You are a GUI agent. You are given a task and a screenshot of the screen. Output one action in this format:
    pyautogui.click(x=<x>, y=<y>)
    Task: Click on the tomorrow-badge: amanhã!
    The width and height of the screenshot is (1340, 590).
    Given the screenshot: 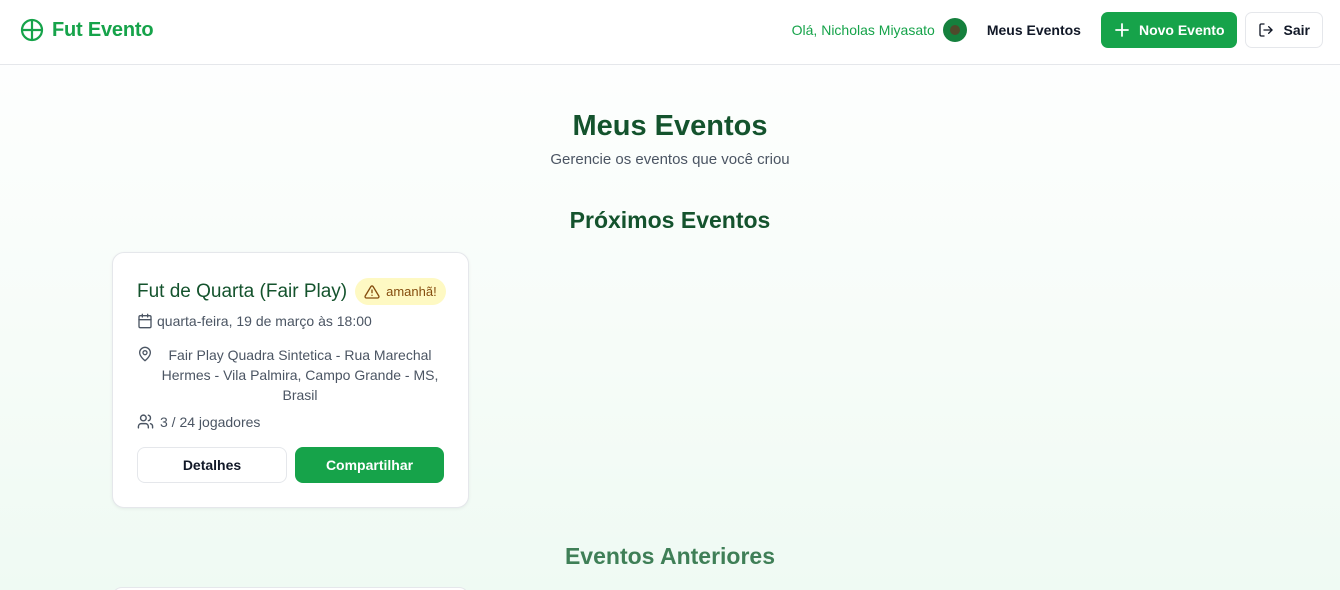 What is the action you would take?
    pyautogui.click(x=400, y=291)
    